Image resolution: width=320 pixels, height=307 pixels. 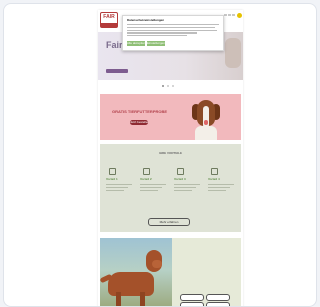 What do you see at coordinates (109, 17) in the screenshot?
I see `logo-text: FAIR` at bounding box center [109, 17].